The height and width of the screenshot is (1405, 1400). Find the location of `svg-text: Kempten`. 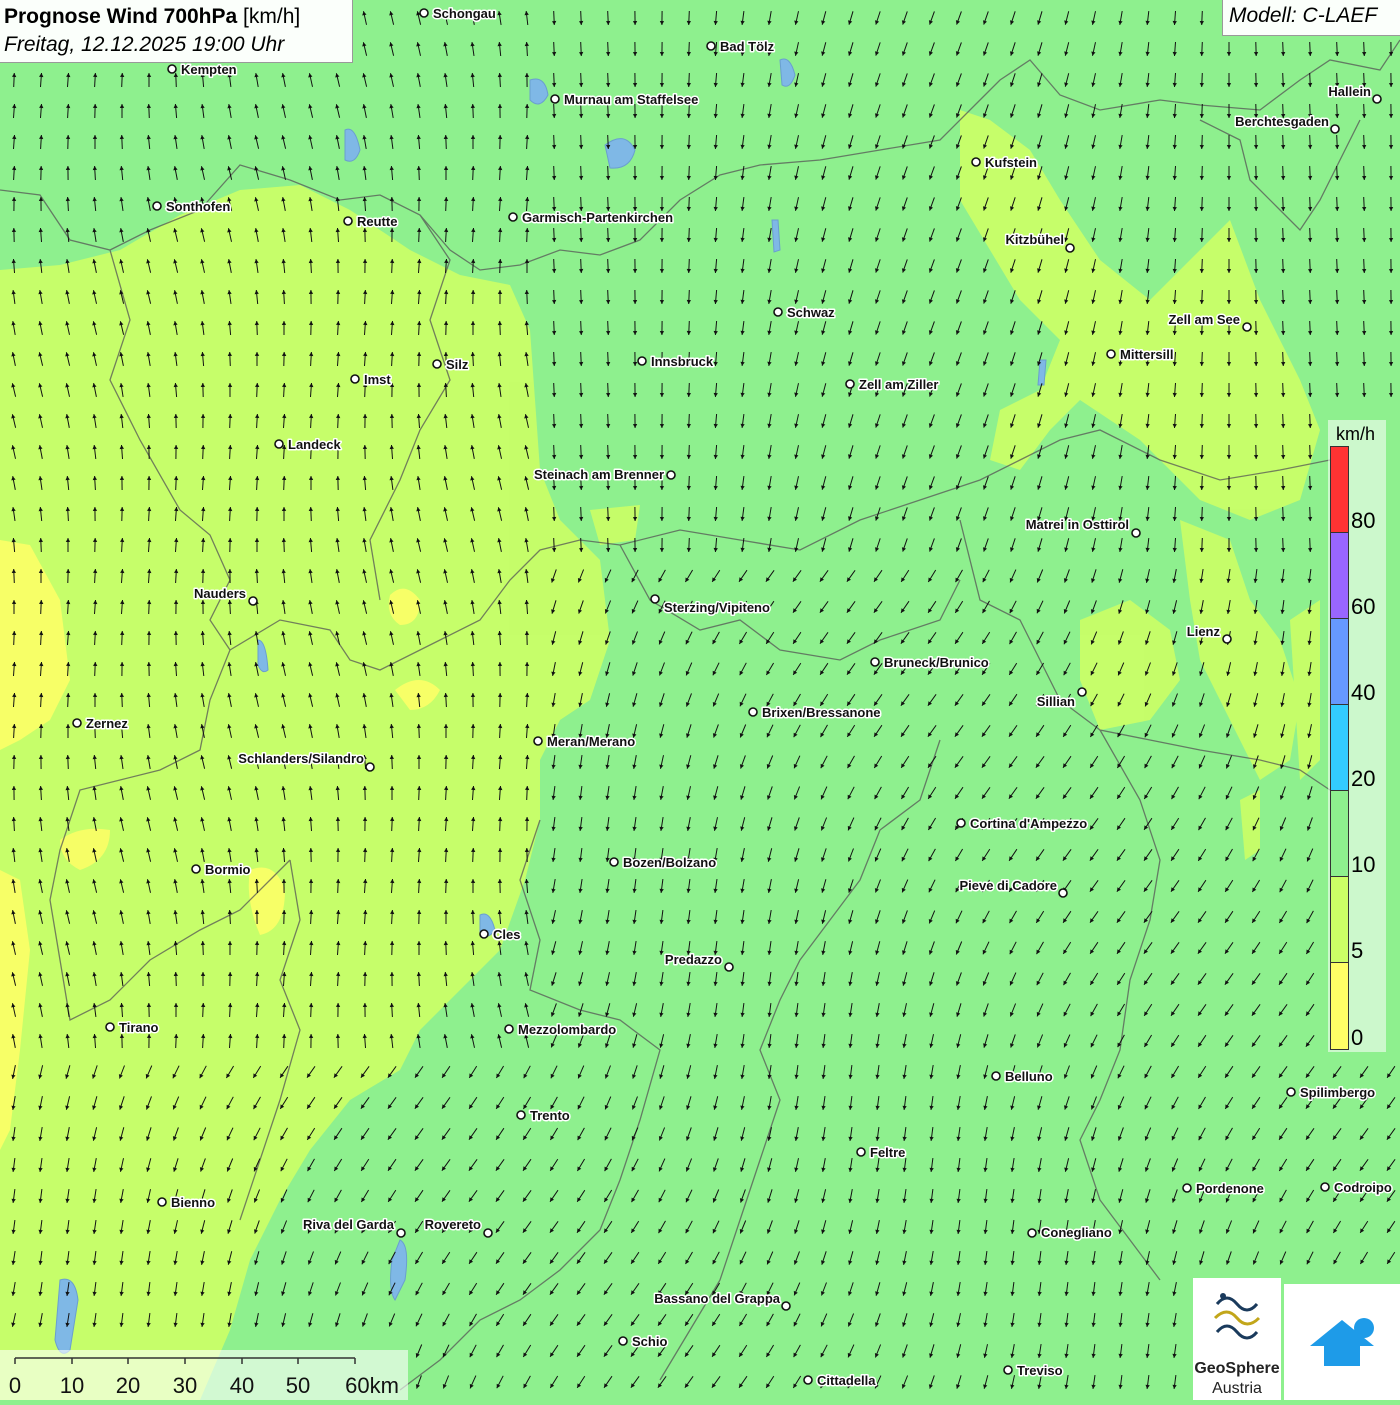

svg-text: Kempten is located at coordinates (209, 69).